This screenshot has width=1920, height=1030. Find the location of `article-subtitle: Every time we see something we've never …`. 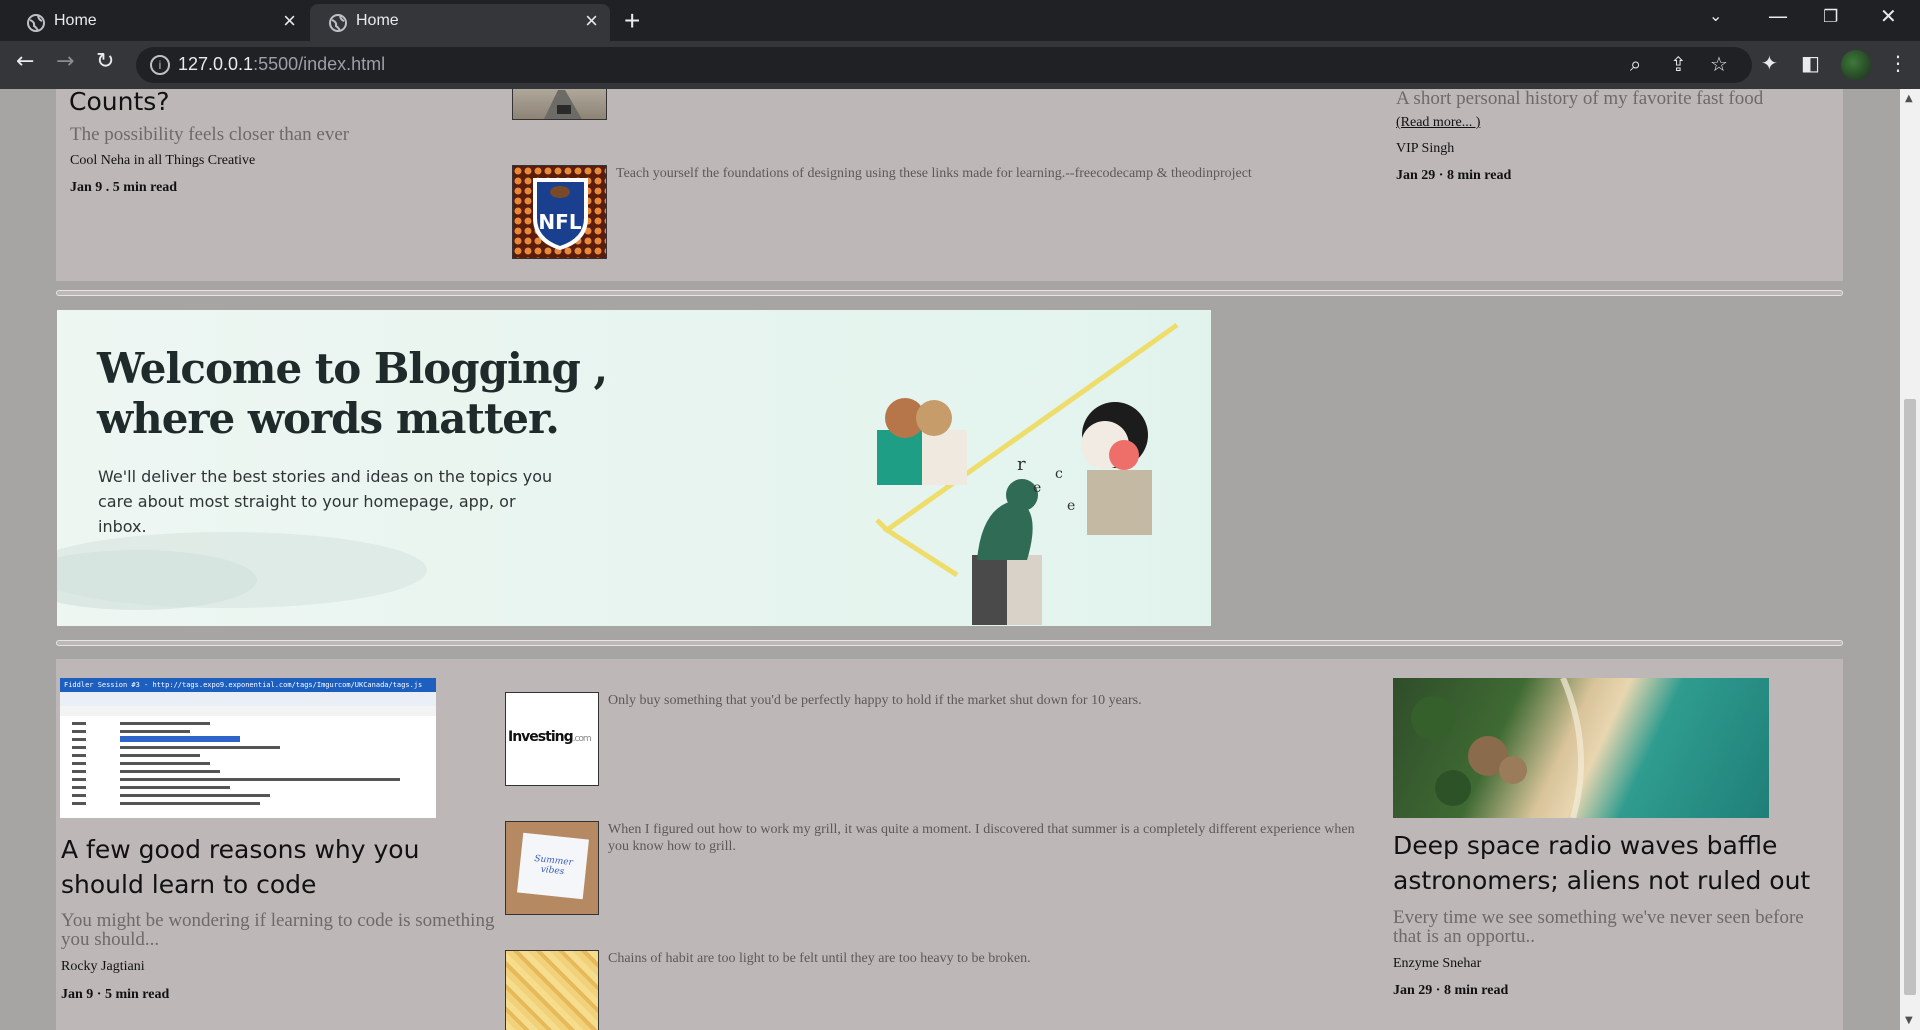

article-subtitle: Every time we see something we've never … is located at coordinates (1598, 927).